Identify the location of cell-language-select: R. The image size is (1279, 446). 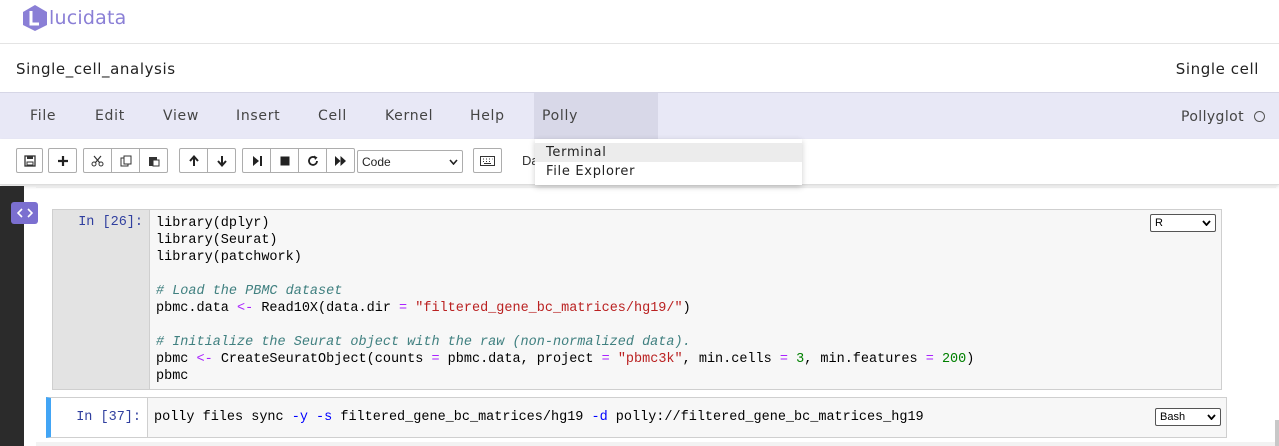
(1183, 223).